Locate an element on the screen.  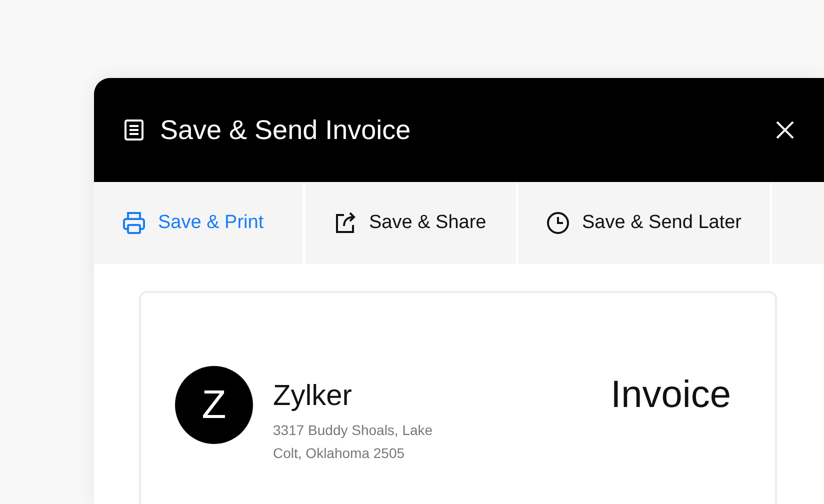
close-icon is located at coordinates (785, 130).